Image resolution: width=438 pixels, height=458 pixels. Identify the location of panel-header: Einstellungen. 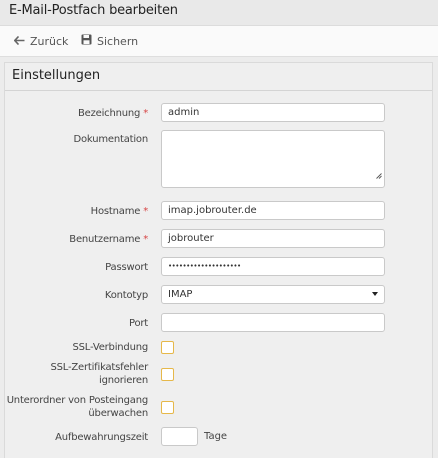
(218, 77).